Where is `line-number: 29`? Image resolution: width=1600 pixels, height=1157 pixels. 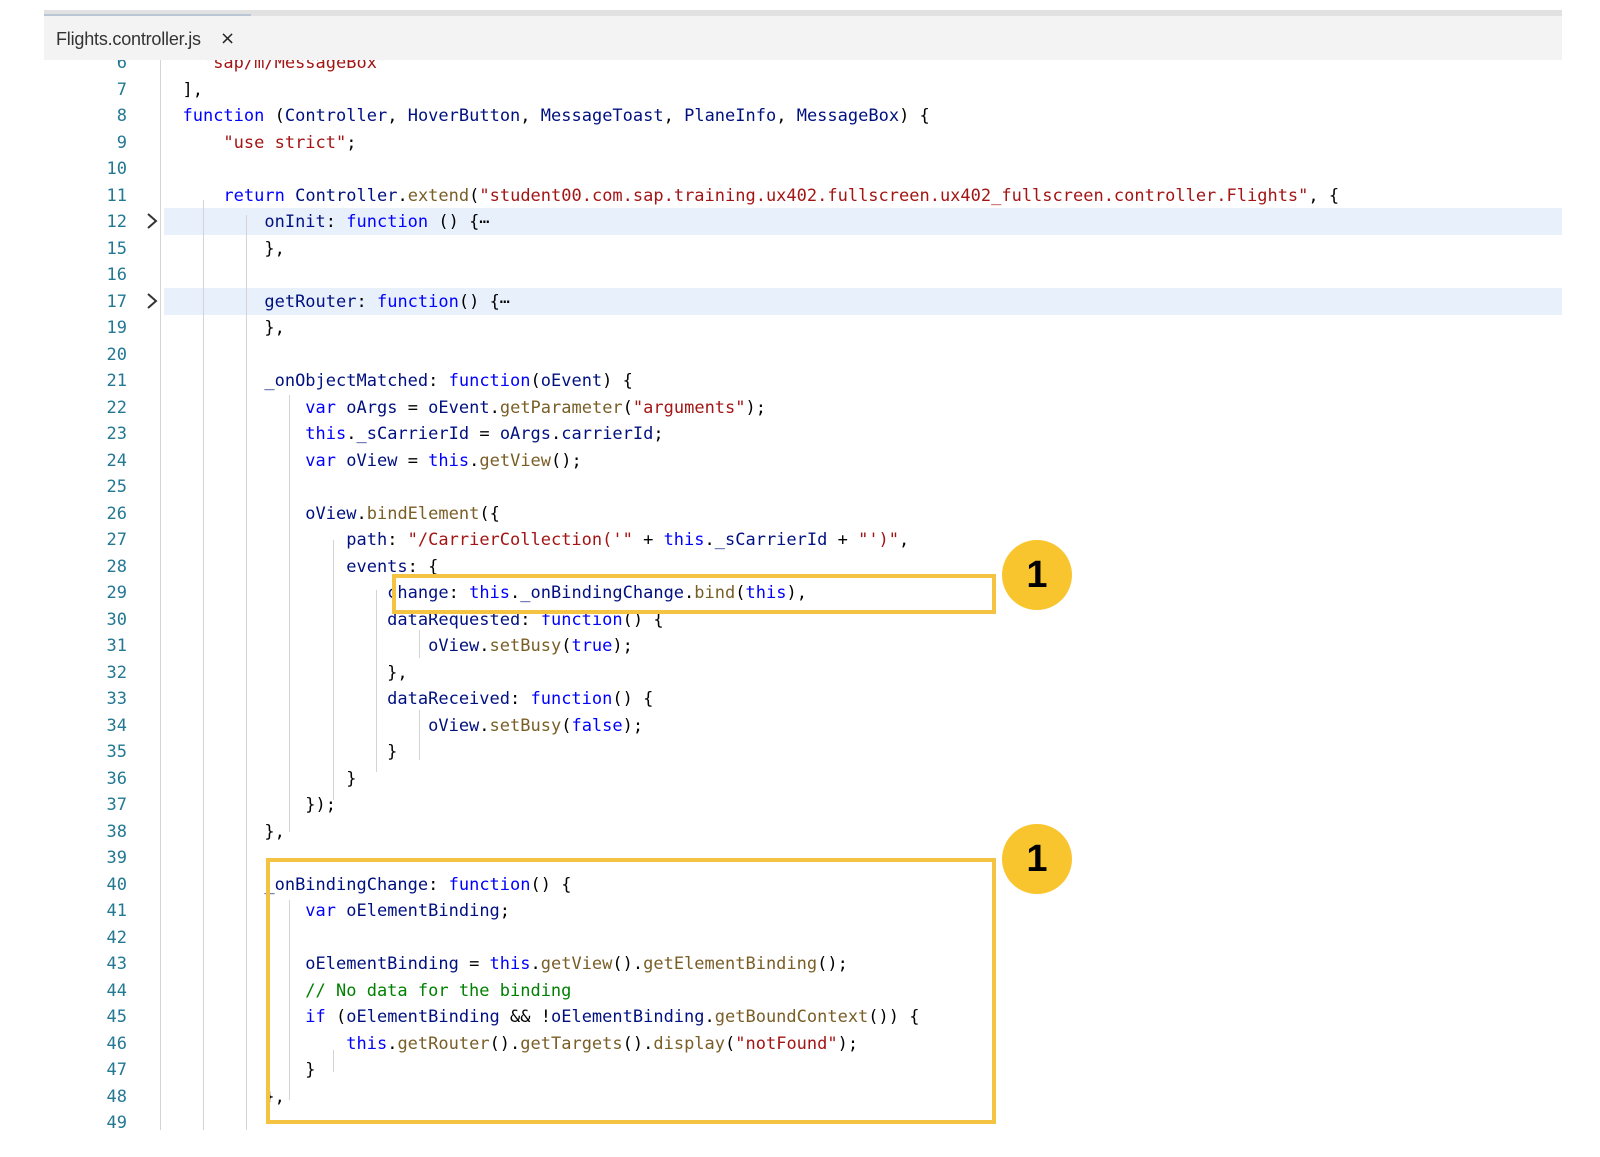 line-number: 29 is located at coordinates (116, 593).